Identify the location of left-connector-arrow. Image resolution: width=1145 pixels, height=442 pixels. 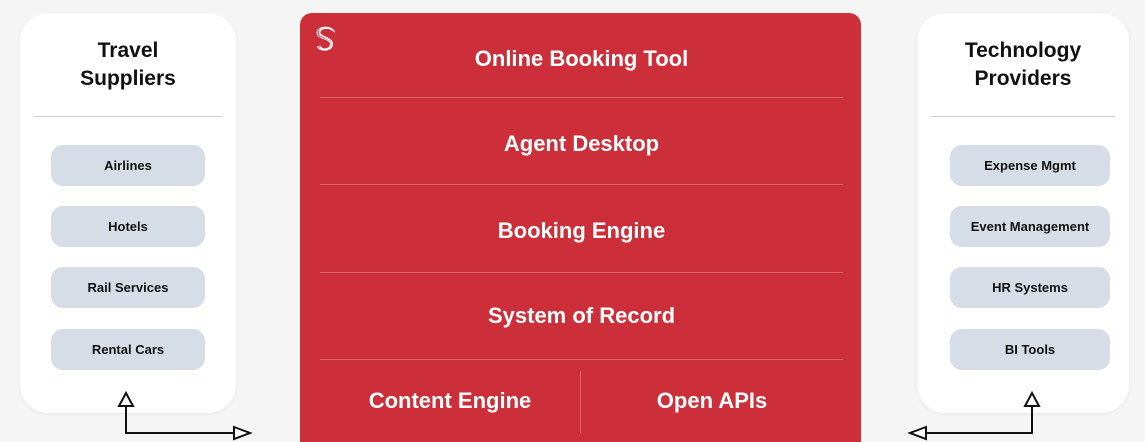
(185, 415).